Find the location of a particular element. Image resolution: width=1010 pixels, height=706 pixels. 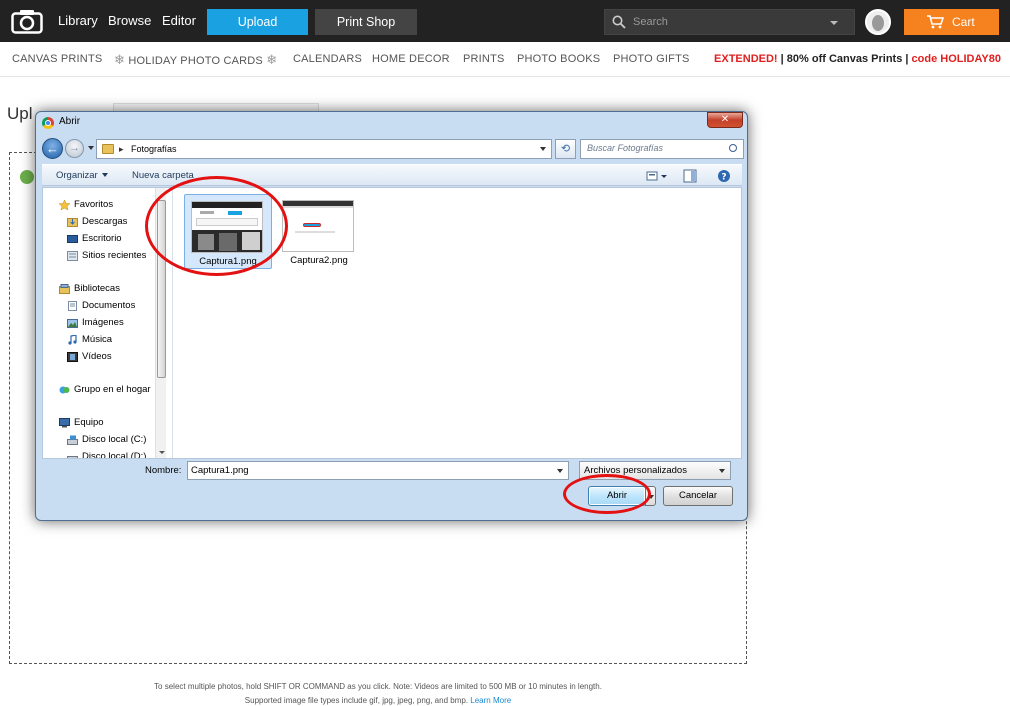

star-icon is located at coordinates (64, 205).